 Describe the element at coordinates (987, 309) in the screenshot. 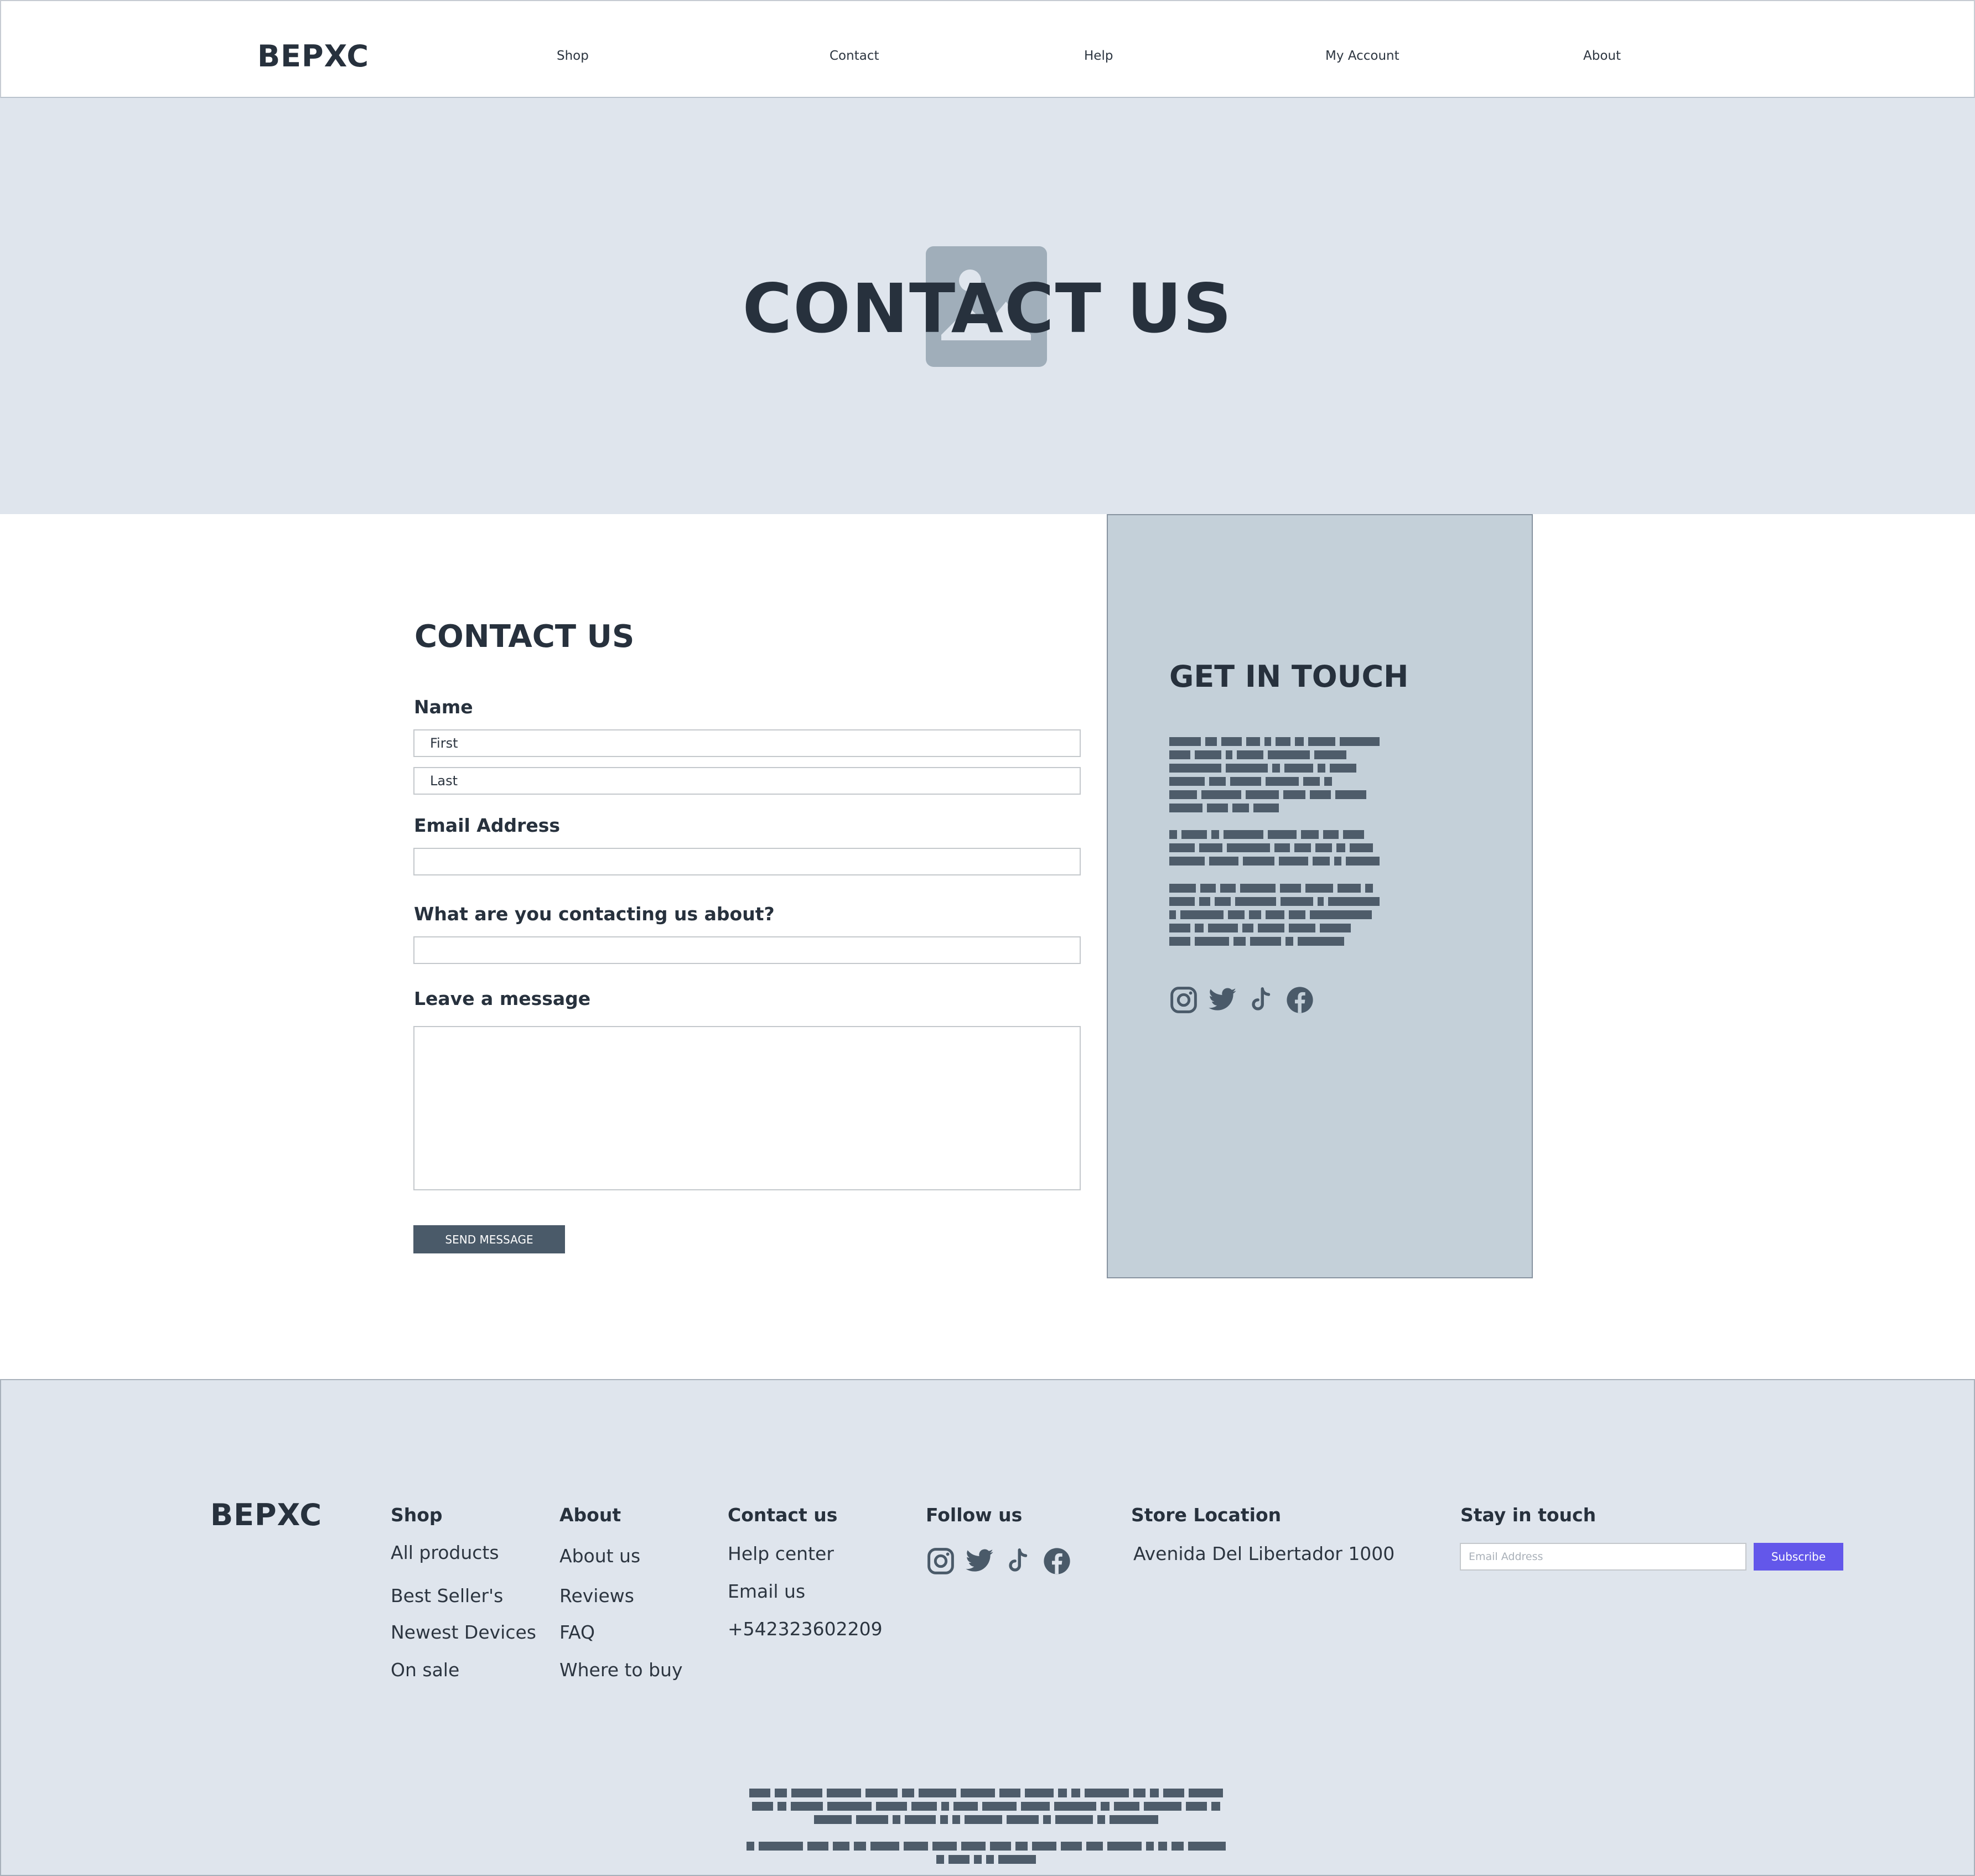

I see `hero-title: CONTACT US` at that location.